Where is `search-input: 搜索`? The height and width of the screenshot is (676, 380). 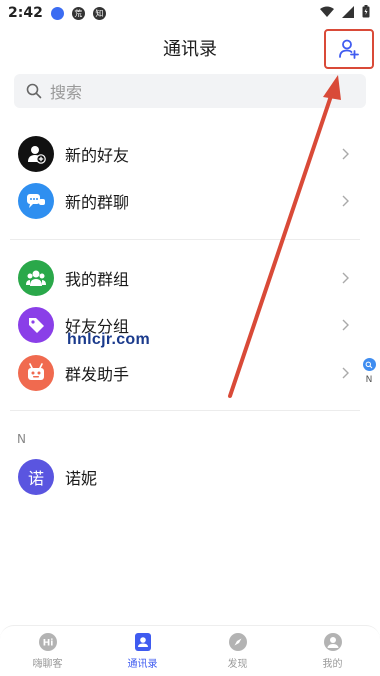
search-input: 搜索 is located at coordinates (190, 91).